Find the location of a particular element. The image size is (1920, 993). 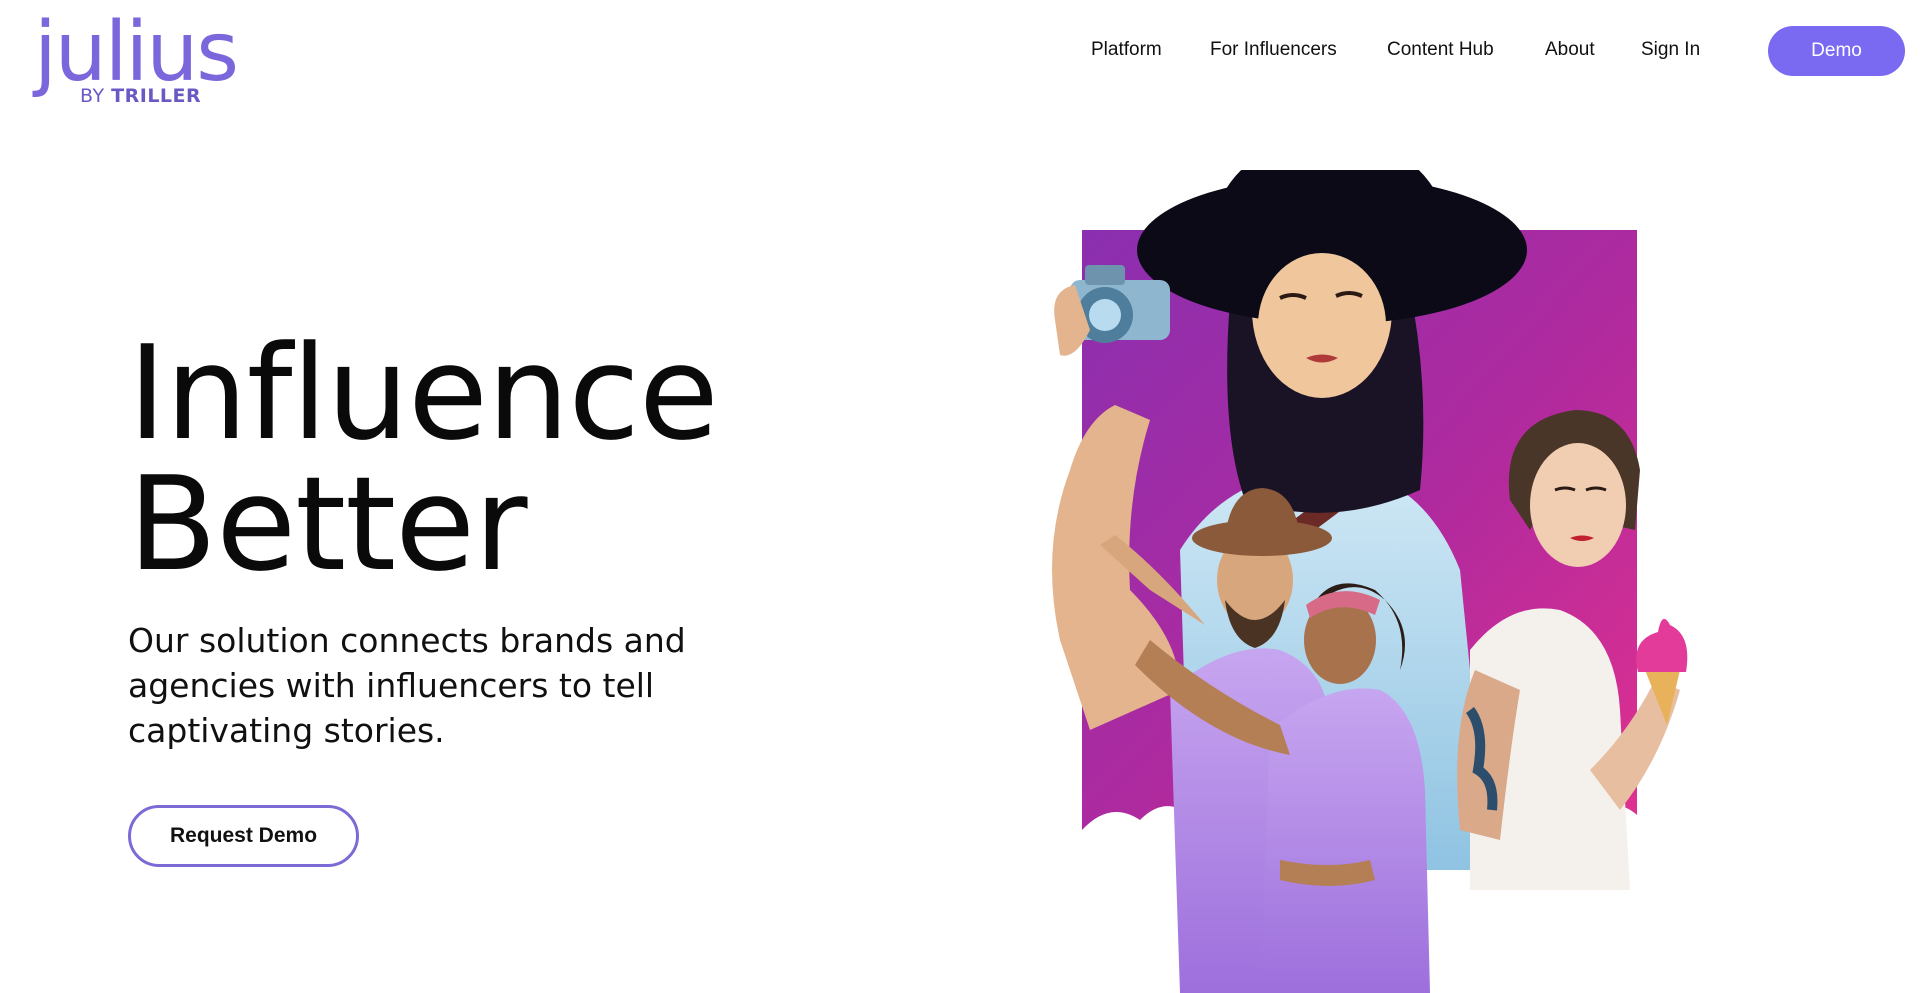

hero-title: Influence Better is located at coordinates (423, 458).